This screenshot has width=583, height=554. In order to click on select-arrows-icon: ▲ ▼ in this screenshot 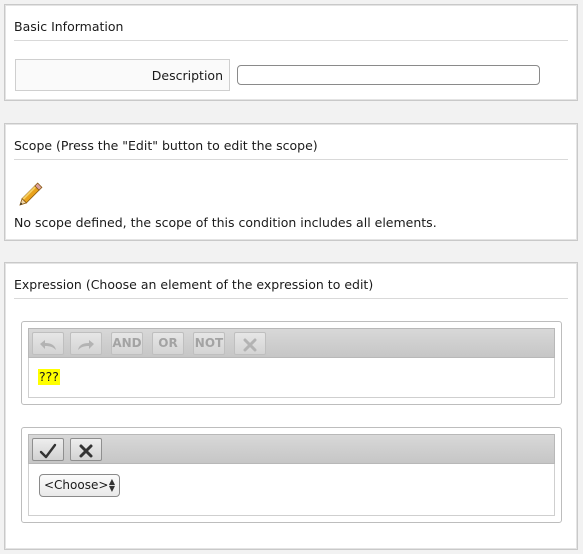, I will do `click(111, 485)`.